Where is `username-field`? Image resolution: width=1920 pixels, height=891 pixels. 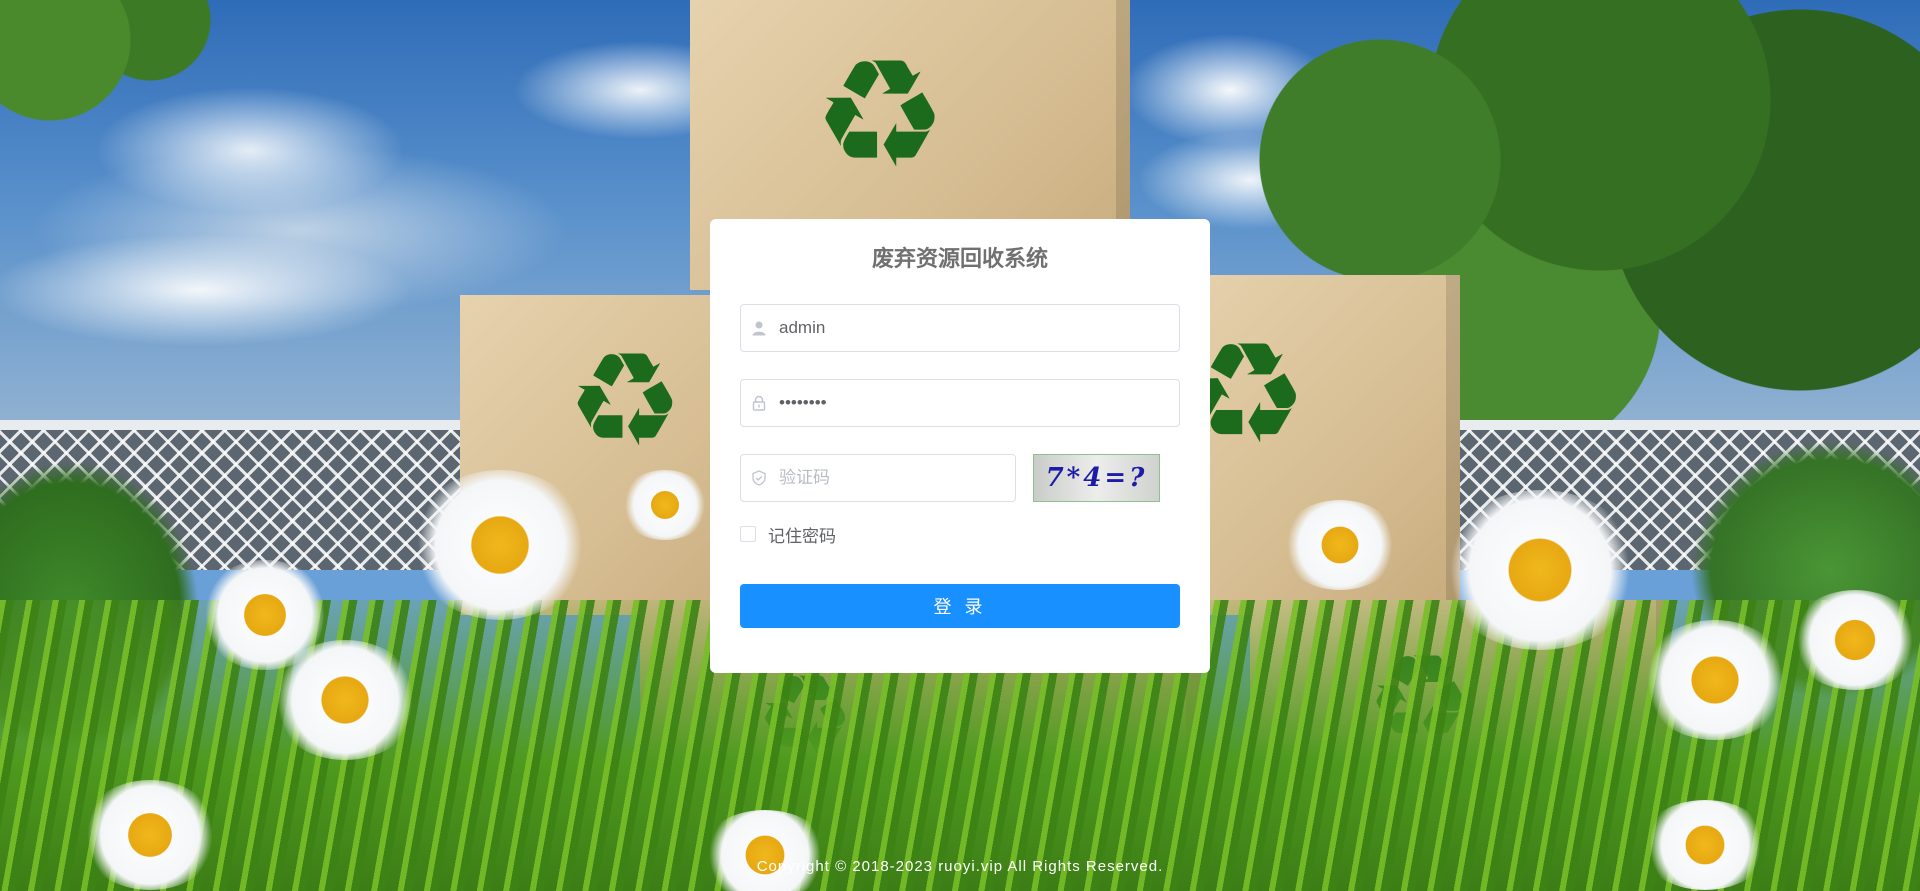 username-field is located at coordinates (960, 328).